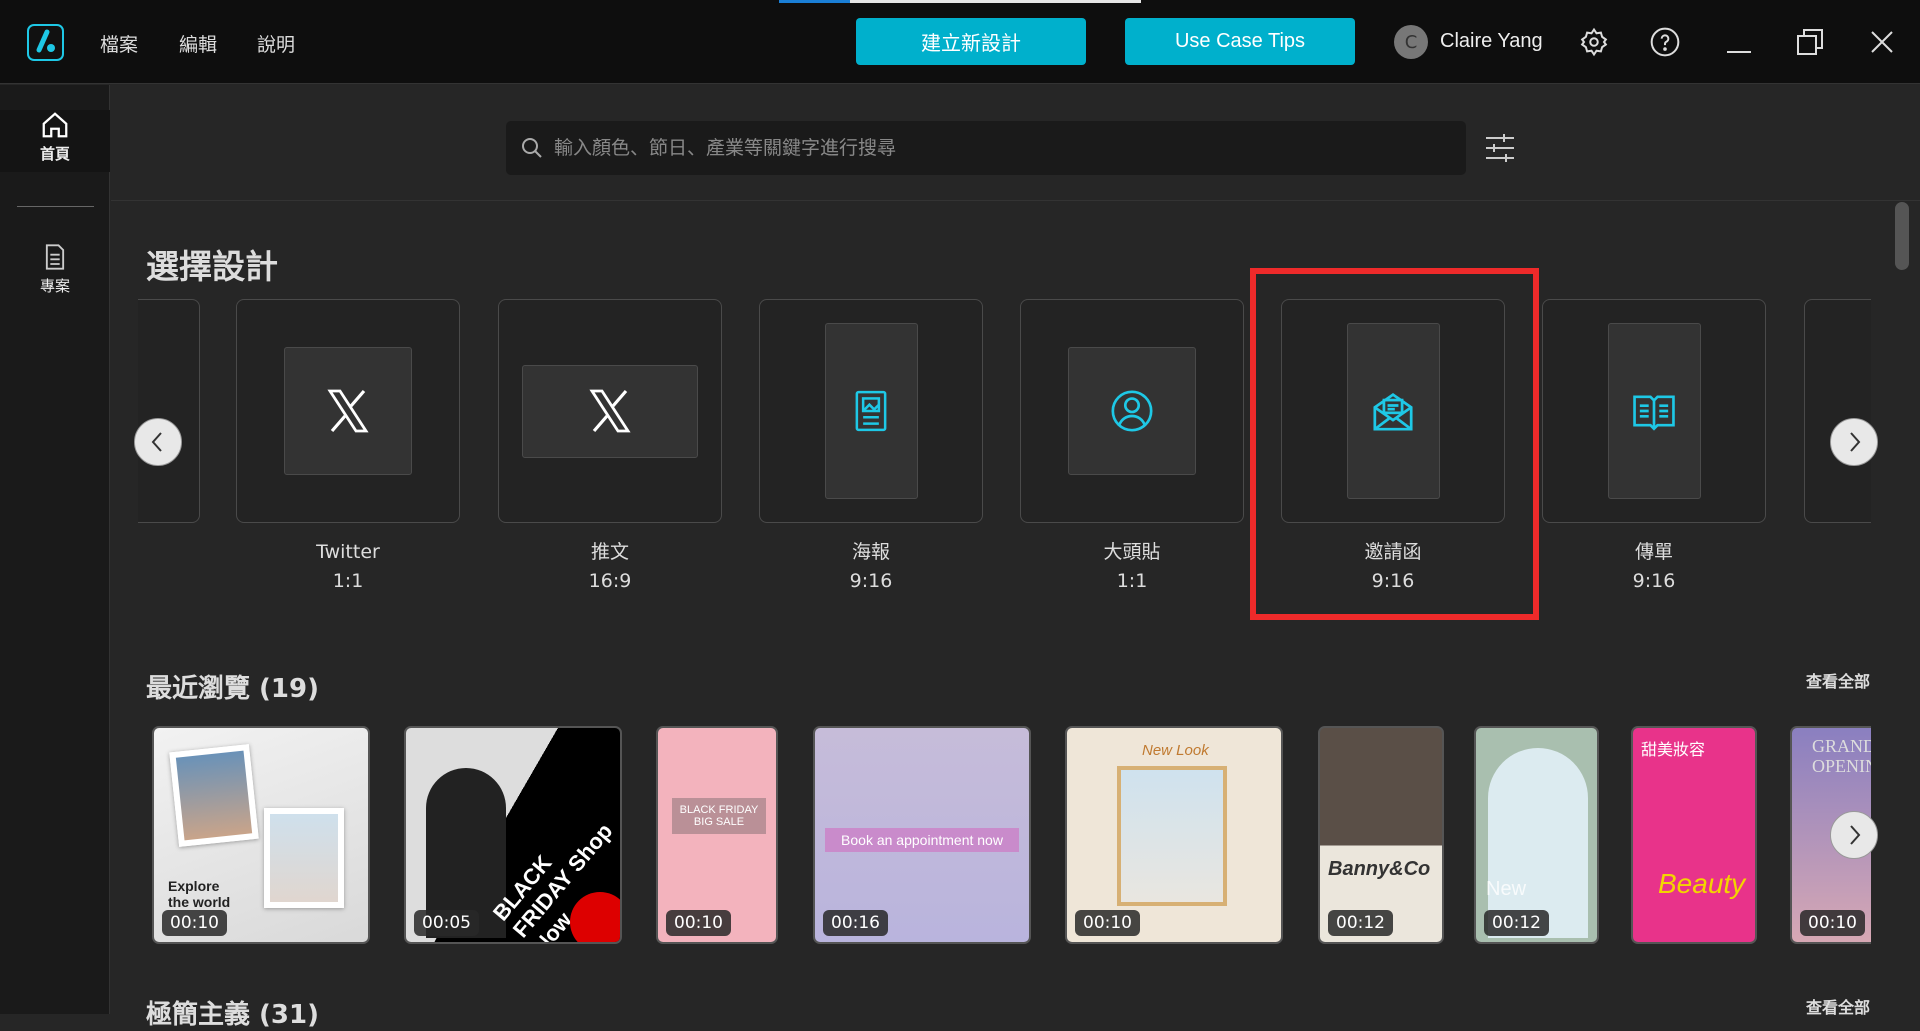 The width and height of the screenshot is (1920, 1031). Describe the element at coordinates (348, 566) in the screenshot. I see `design-card-label: Twitter 1:1` at that location.